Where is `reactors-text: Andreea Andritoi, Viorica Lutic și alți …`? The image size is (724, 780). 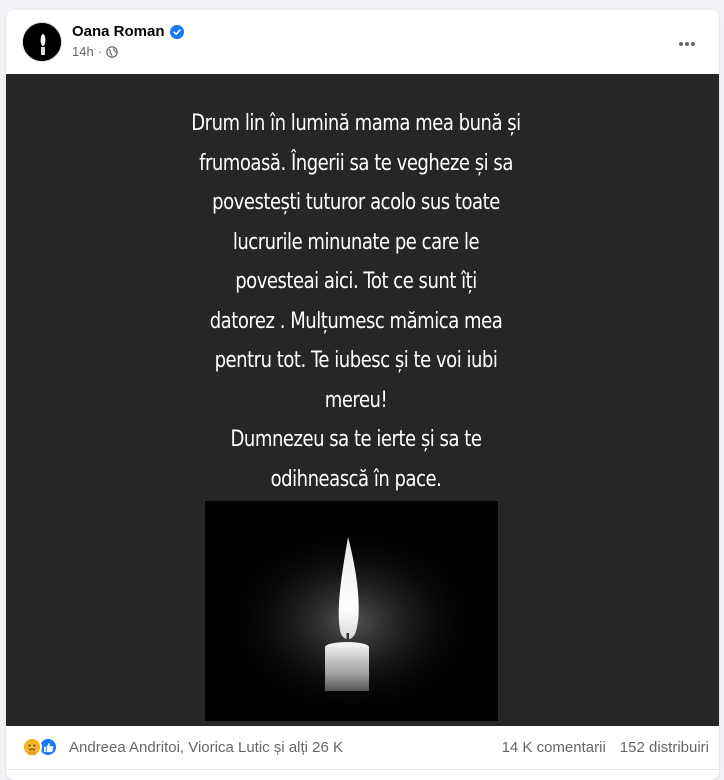
reactors-text: Andreea Andritoi, Viorica Lutic și alți … is located at coordinates (206, 747).